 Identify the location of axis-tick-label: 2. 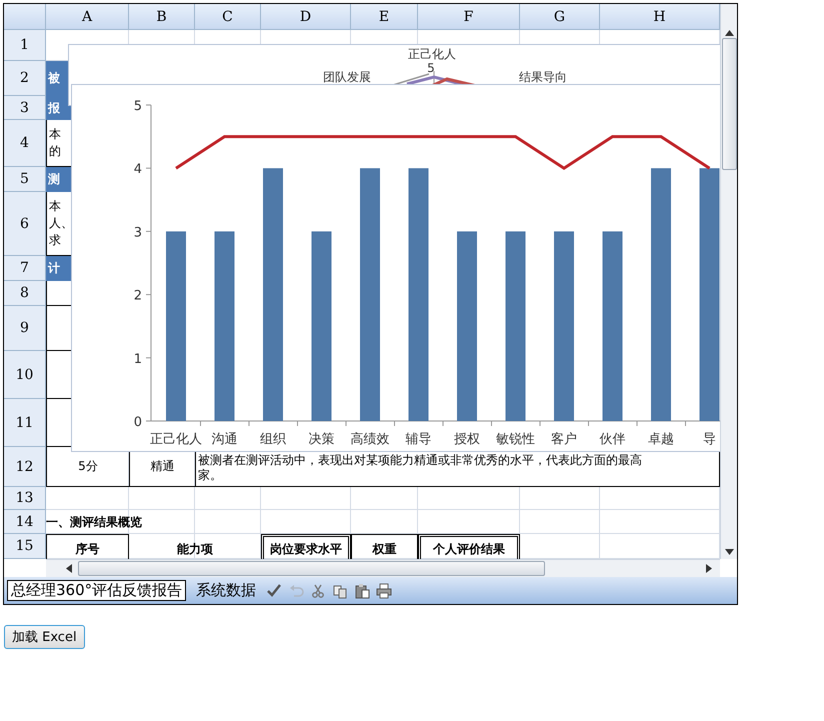
(138, 296).